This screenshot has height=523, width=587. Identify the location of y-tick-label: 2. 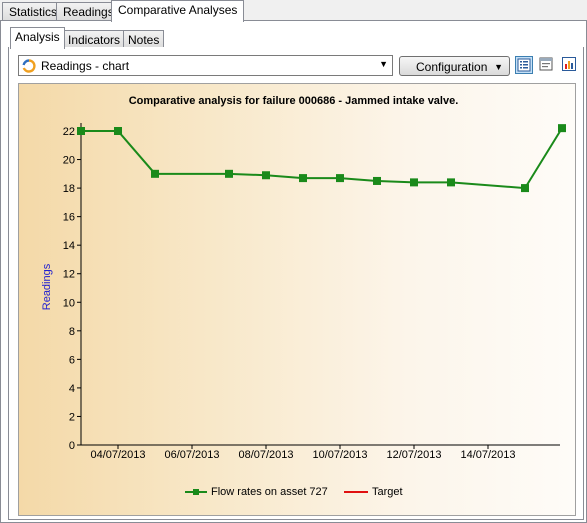
(72, 417).